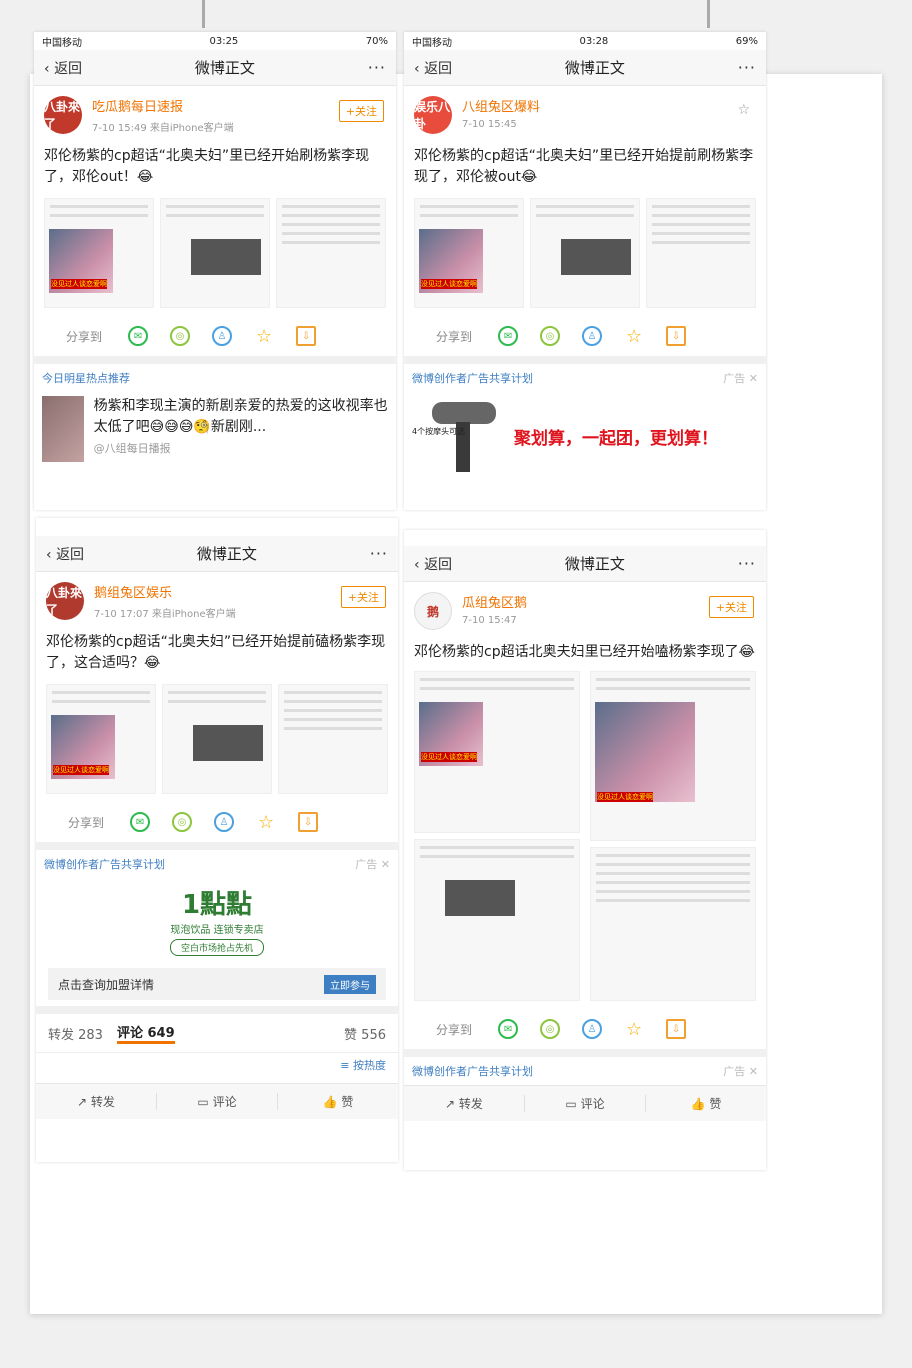 The height and width of the screenshot is (1368, 912). I want to click on ad-brand-logo: 1點點 现泡饮品 连锁专卖店 空白市场抢占先机, so click(217, 920).